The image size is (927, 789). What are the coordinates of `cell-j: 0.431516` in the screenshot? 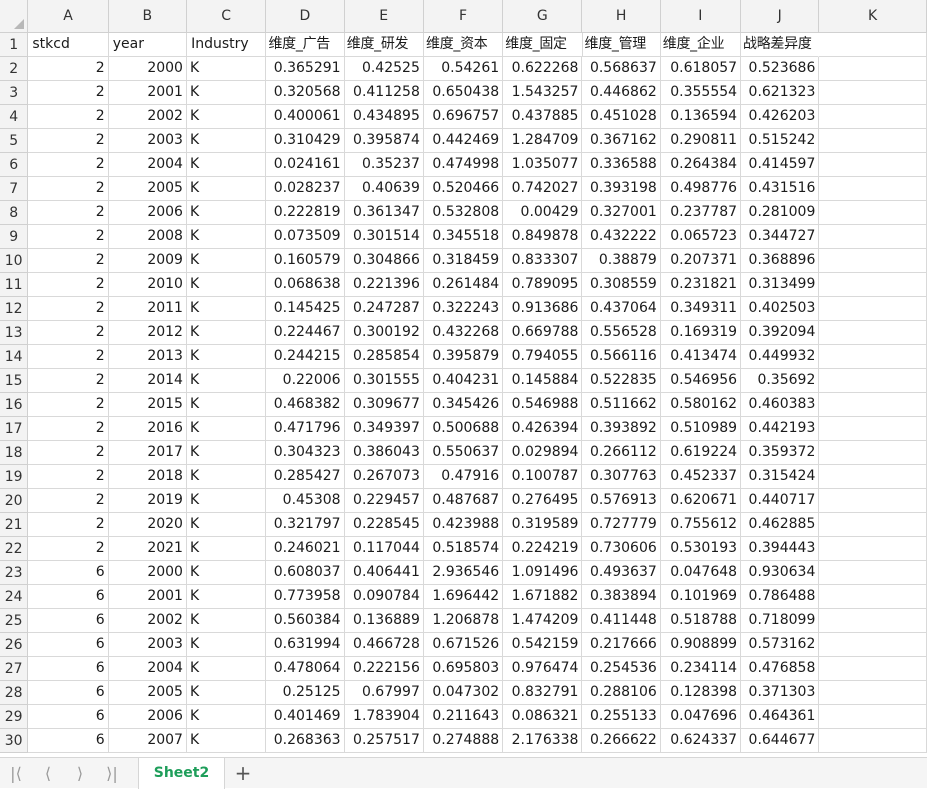 It's located at (780, 189).